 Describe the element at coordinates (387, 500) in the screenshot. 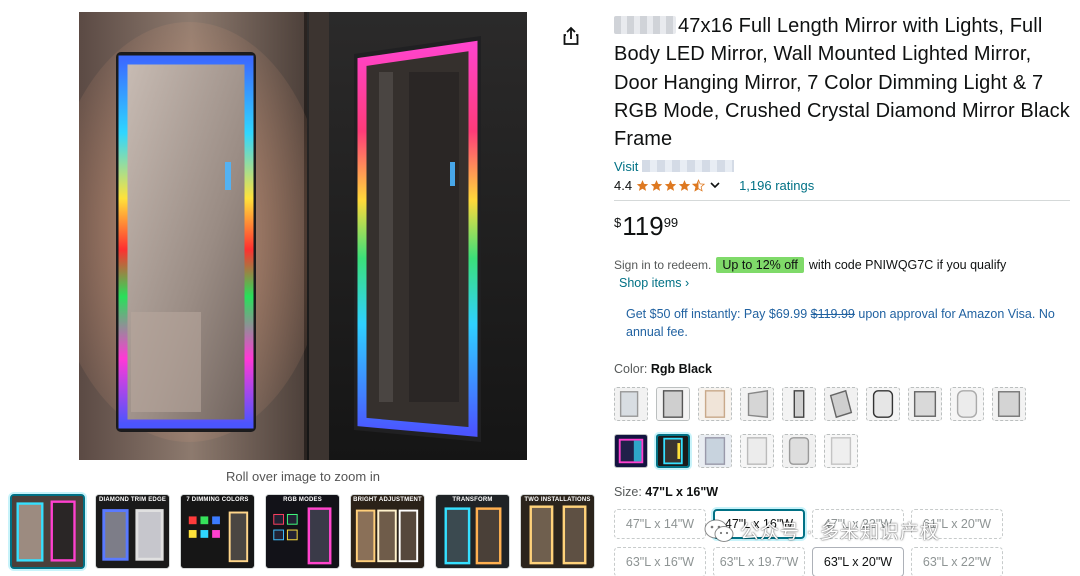

I see `thumbnail-5-caption: BRIGHT ADJUSTMENT` at that location.